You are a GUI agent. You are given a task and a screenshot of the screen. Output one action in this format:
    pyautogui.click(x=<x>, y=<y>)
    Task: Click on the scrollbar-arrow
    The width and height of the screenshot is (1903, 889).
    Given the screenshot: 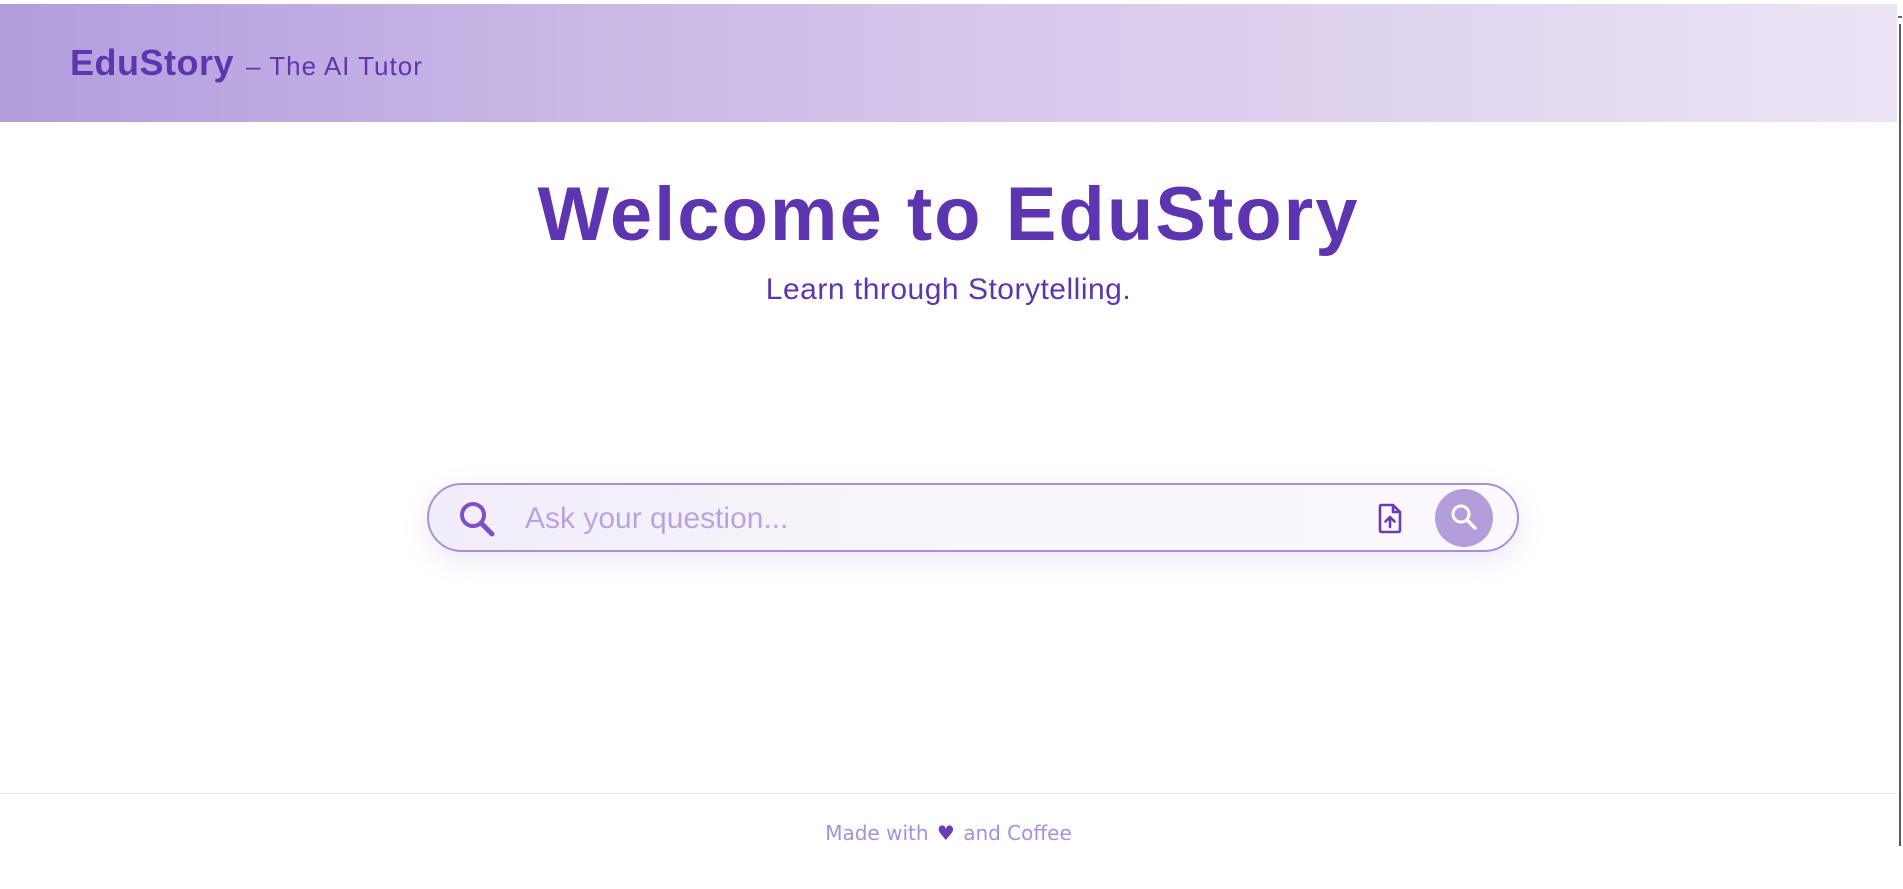 What is the action you would take?
    pyautogui.click(x=1900, y=17)
    